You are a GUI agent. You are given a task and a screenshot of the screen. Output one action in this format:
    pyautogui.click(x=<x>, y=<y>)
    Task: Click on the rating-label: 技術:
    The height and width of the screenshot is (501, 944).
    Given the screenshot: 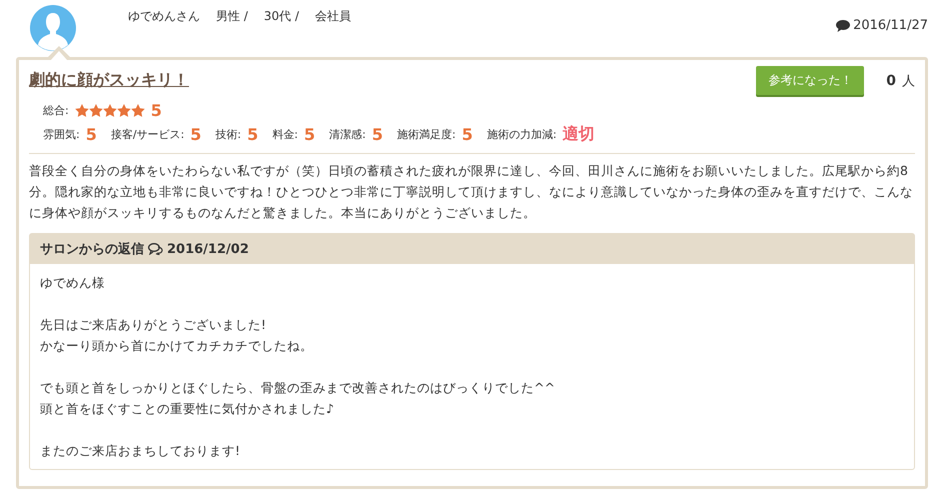 What is the action you would take?
    pyautogui.click(x=228, y=134)
    